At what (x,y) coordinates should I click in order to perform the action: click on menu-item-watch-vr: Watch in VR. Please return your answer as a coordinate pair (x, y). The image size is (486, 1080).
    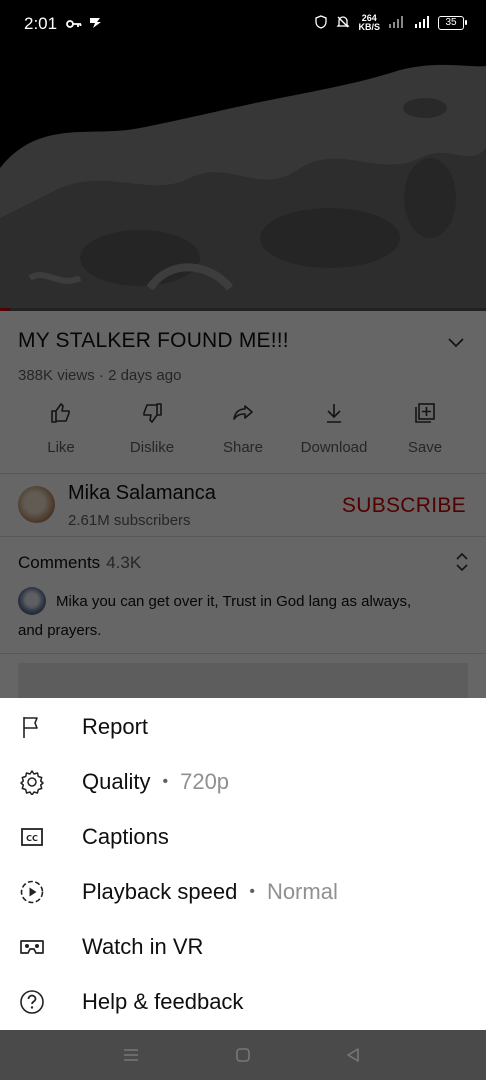
    Looking at the image, I should click on (243, 947).